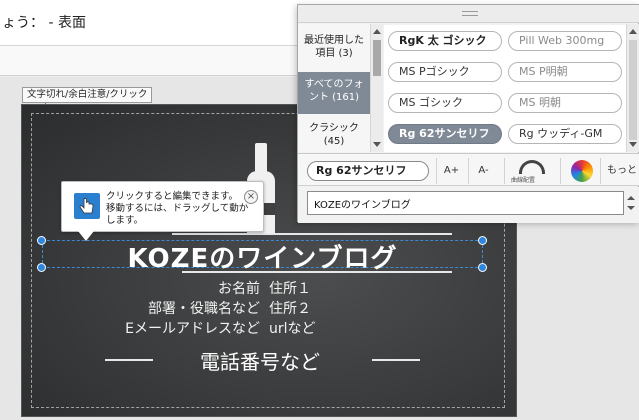 Image resolution: width=639 pixels, height=420 pixels. I want to click on scroll-thumb, so click(377, 58).